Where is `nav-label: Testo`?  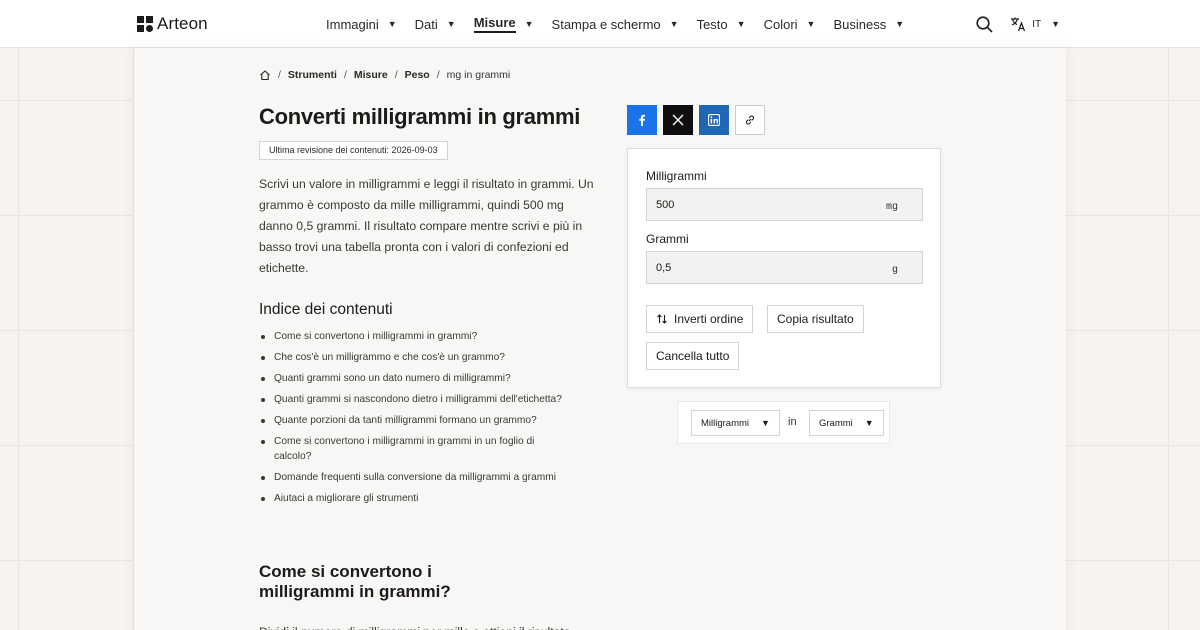 nav-label: Testo is located at coordinates (712, 24).